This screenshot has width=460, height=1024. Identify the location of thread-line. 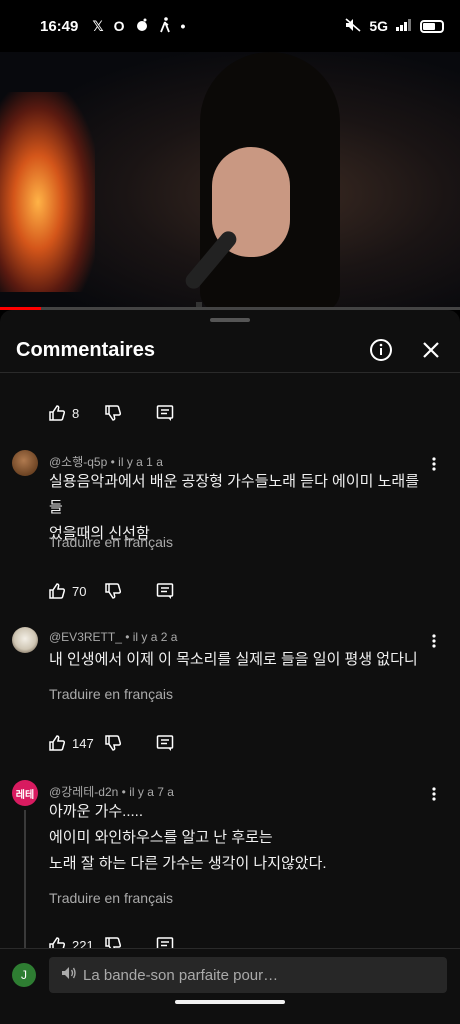
(25, 885).